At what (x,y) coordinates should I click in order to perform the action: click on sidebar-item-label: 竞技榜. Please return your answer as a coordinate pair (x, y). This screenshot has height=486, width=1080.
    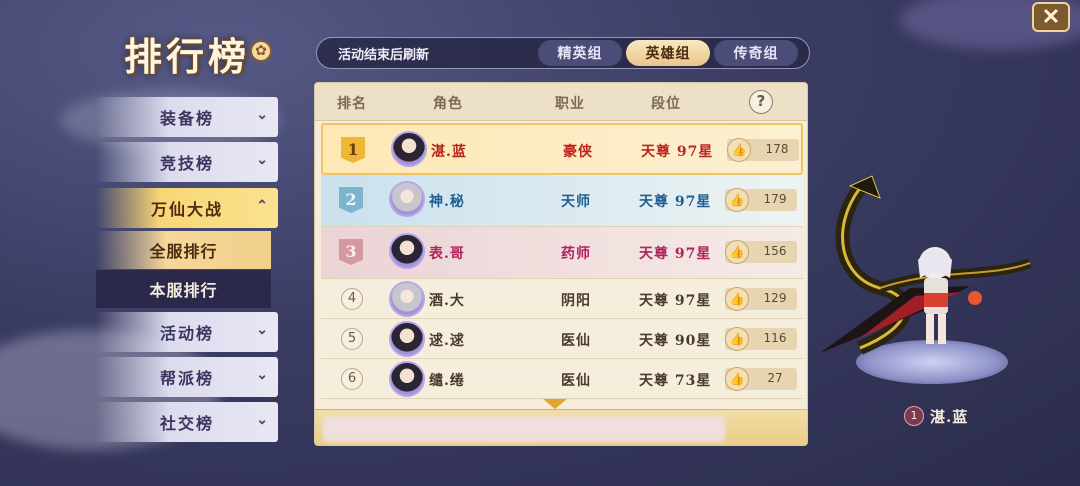
    Looking at the image, I should click on (186, 163).